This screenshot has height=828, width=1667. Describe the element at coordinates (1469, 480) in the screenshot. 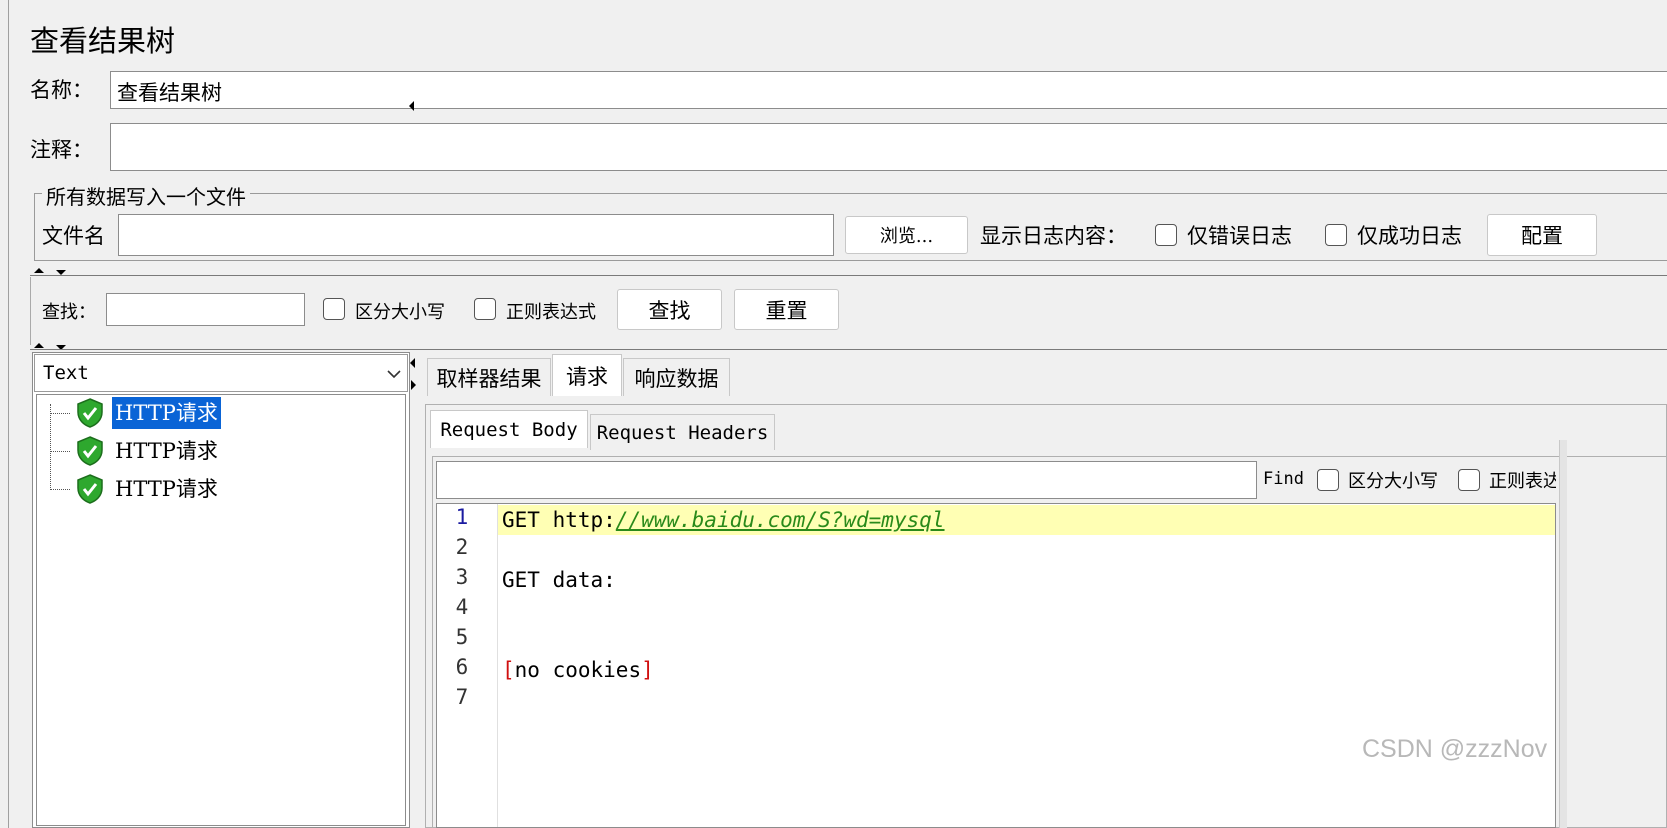

I see `find-regex-checkbox` at that location.